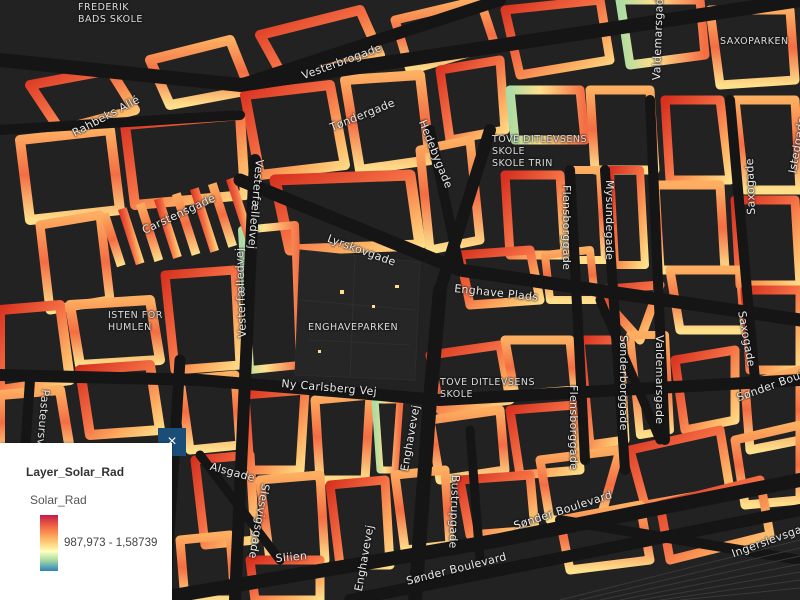 This screenshot has width=800, height=600. What do you see at coordinates (135, 321) in the screenshot?
I see `place-label-isten-for-humlen: ISTEN FOR HUMLEN` at bounding box center [135, 321].